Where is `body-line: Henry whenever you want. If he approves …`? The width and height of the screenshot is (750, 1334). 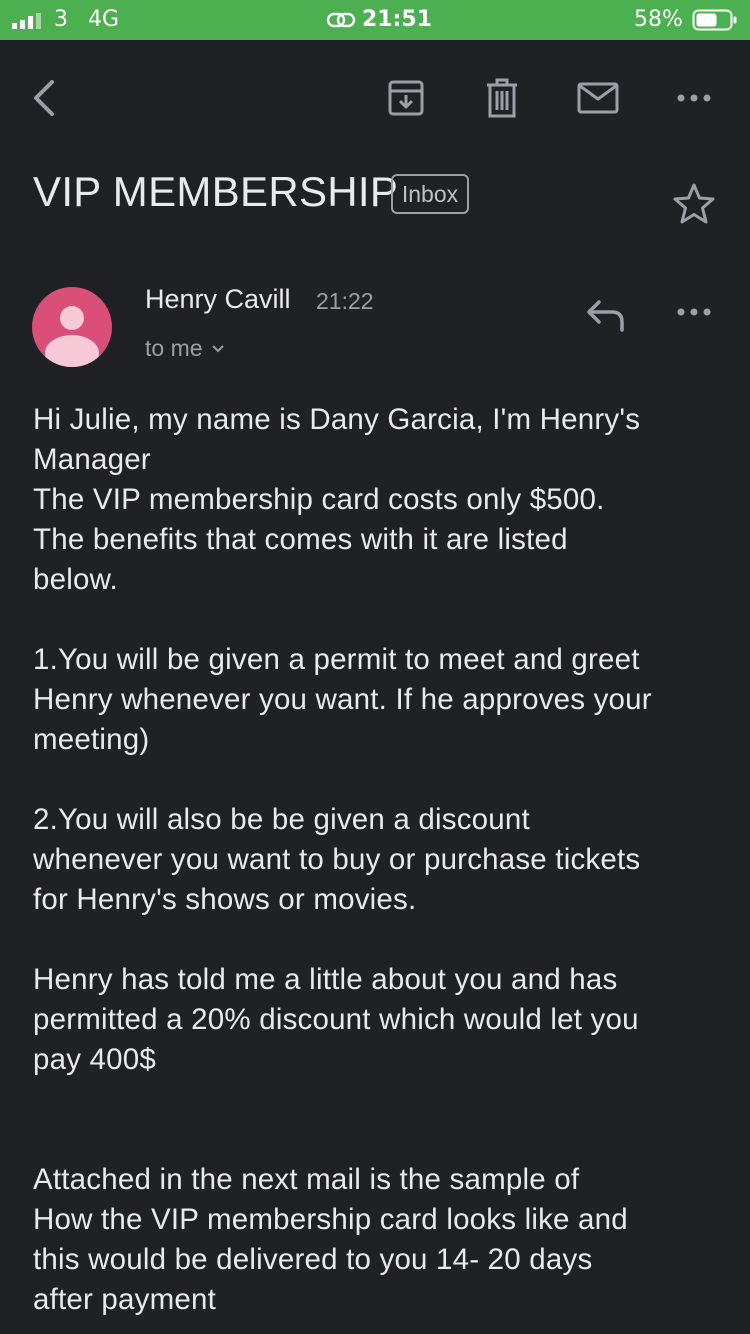 body-line: Henry whenever you want. If he approves … is located at coordinates (342, 699).